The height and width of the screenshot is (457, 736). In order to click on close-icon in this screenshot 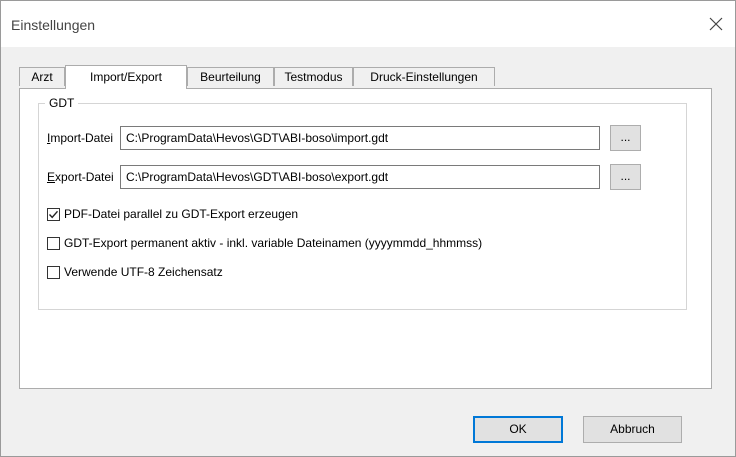, I will do `click(716, 24)`.